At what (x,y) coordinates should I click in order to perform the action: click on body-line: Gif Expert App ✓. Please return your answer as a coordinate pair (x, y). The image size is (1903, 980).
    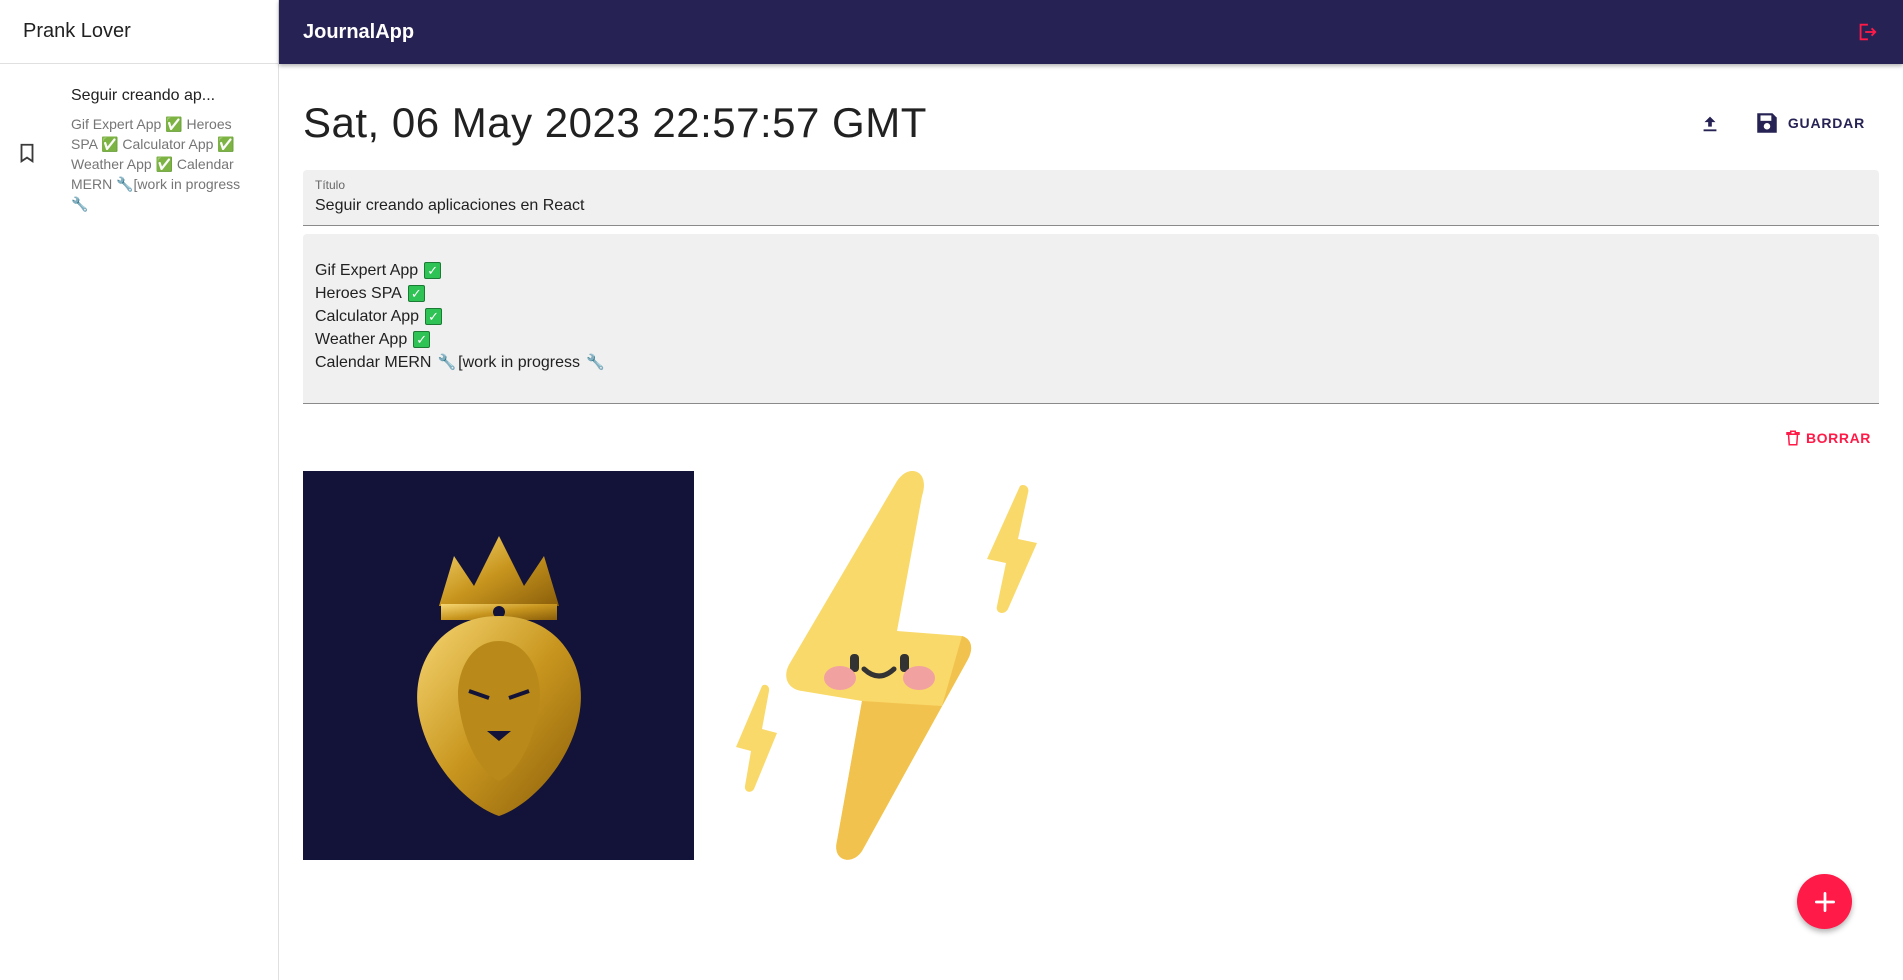
    Looking at the image, I should click on (1091, 270).